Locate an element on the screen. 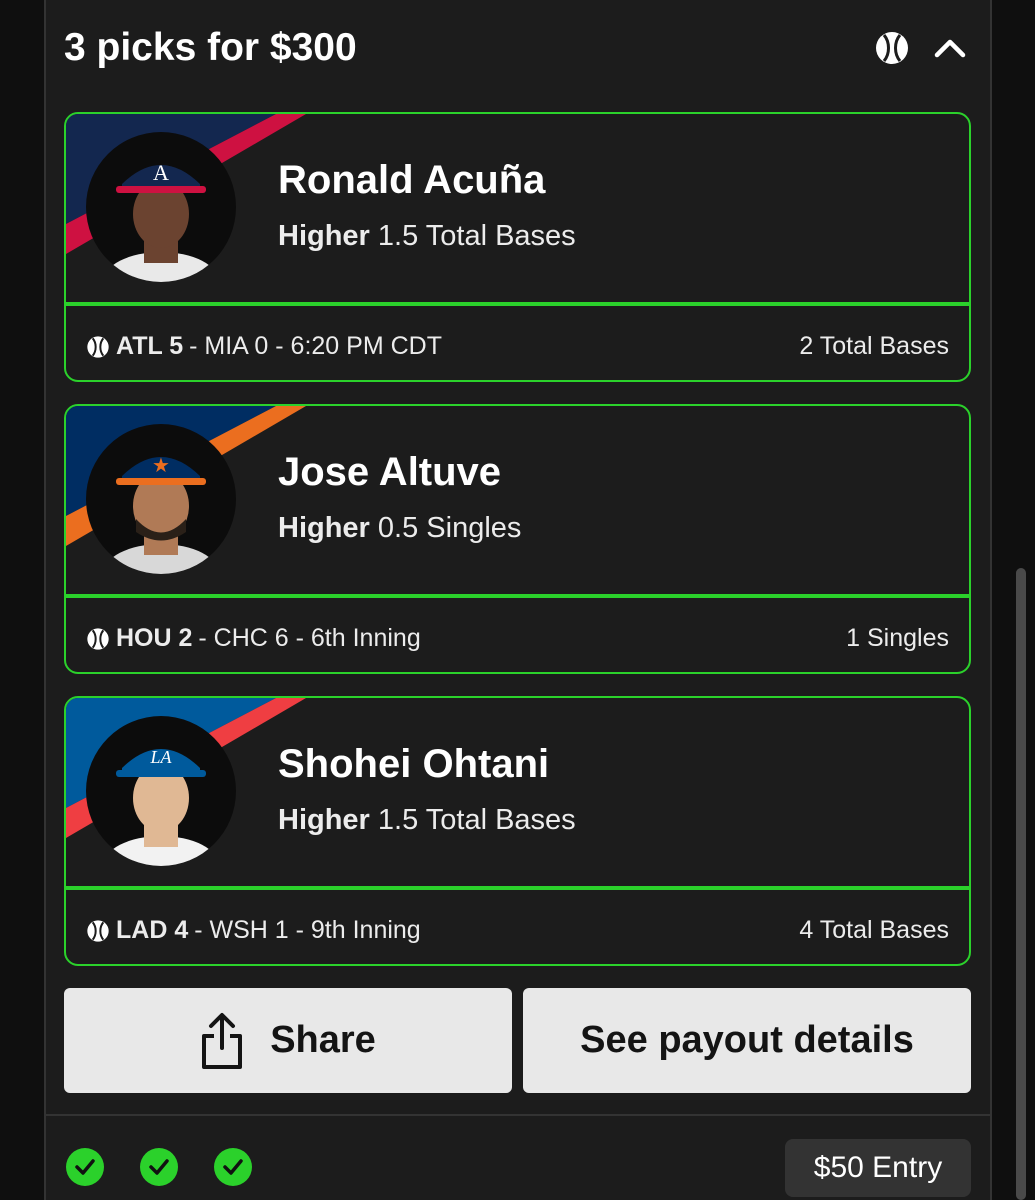 This screenshot has height=1200, width=1035. footer-divider is located at coordinates (518, 1115).